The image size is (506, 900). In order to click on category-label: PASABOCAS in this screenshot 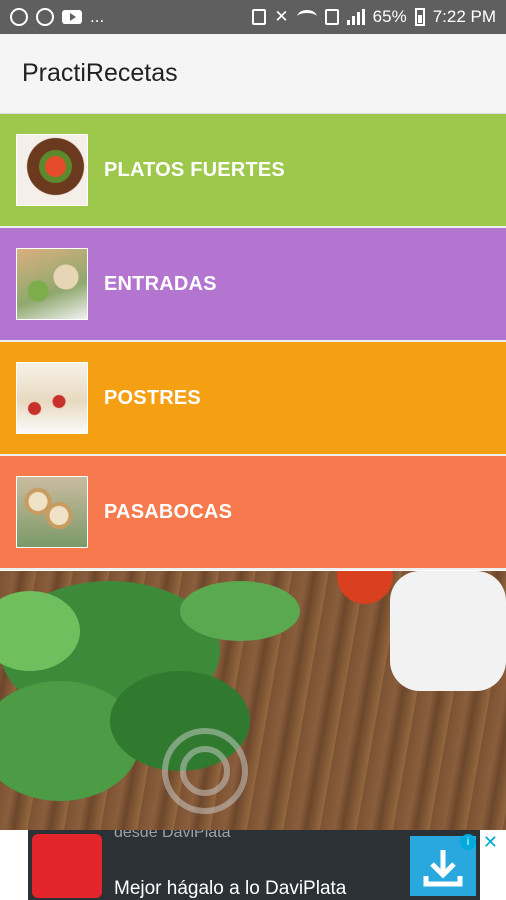, I will do `click(168, 511)`.